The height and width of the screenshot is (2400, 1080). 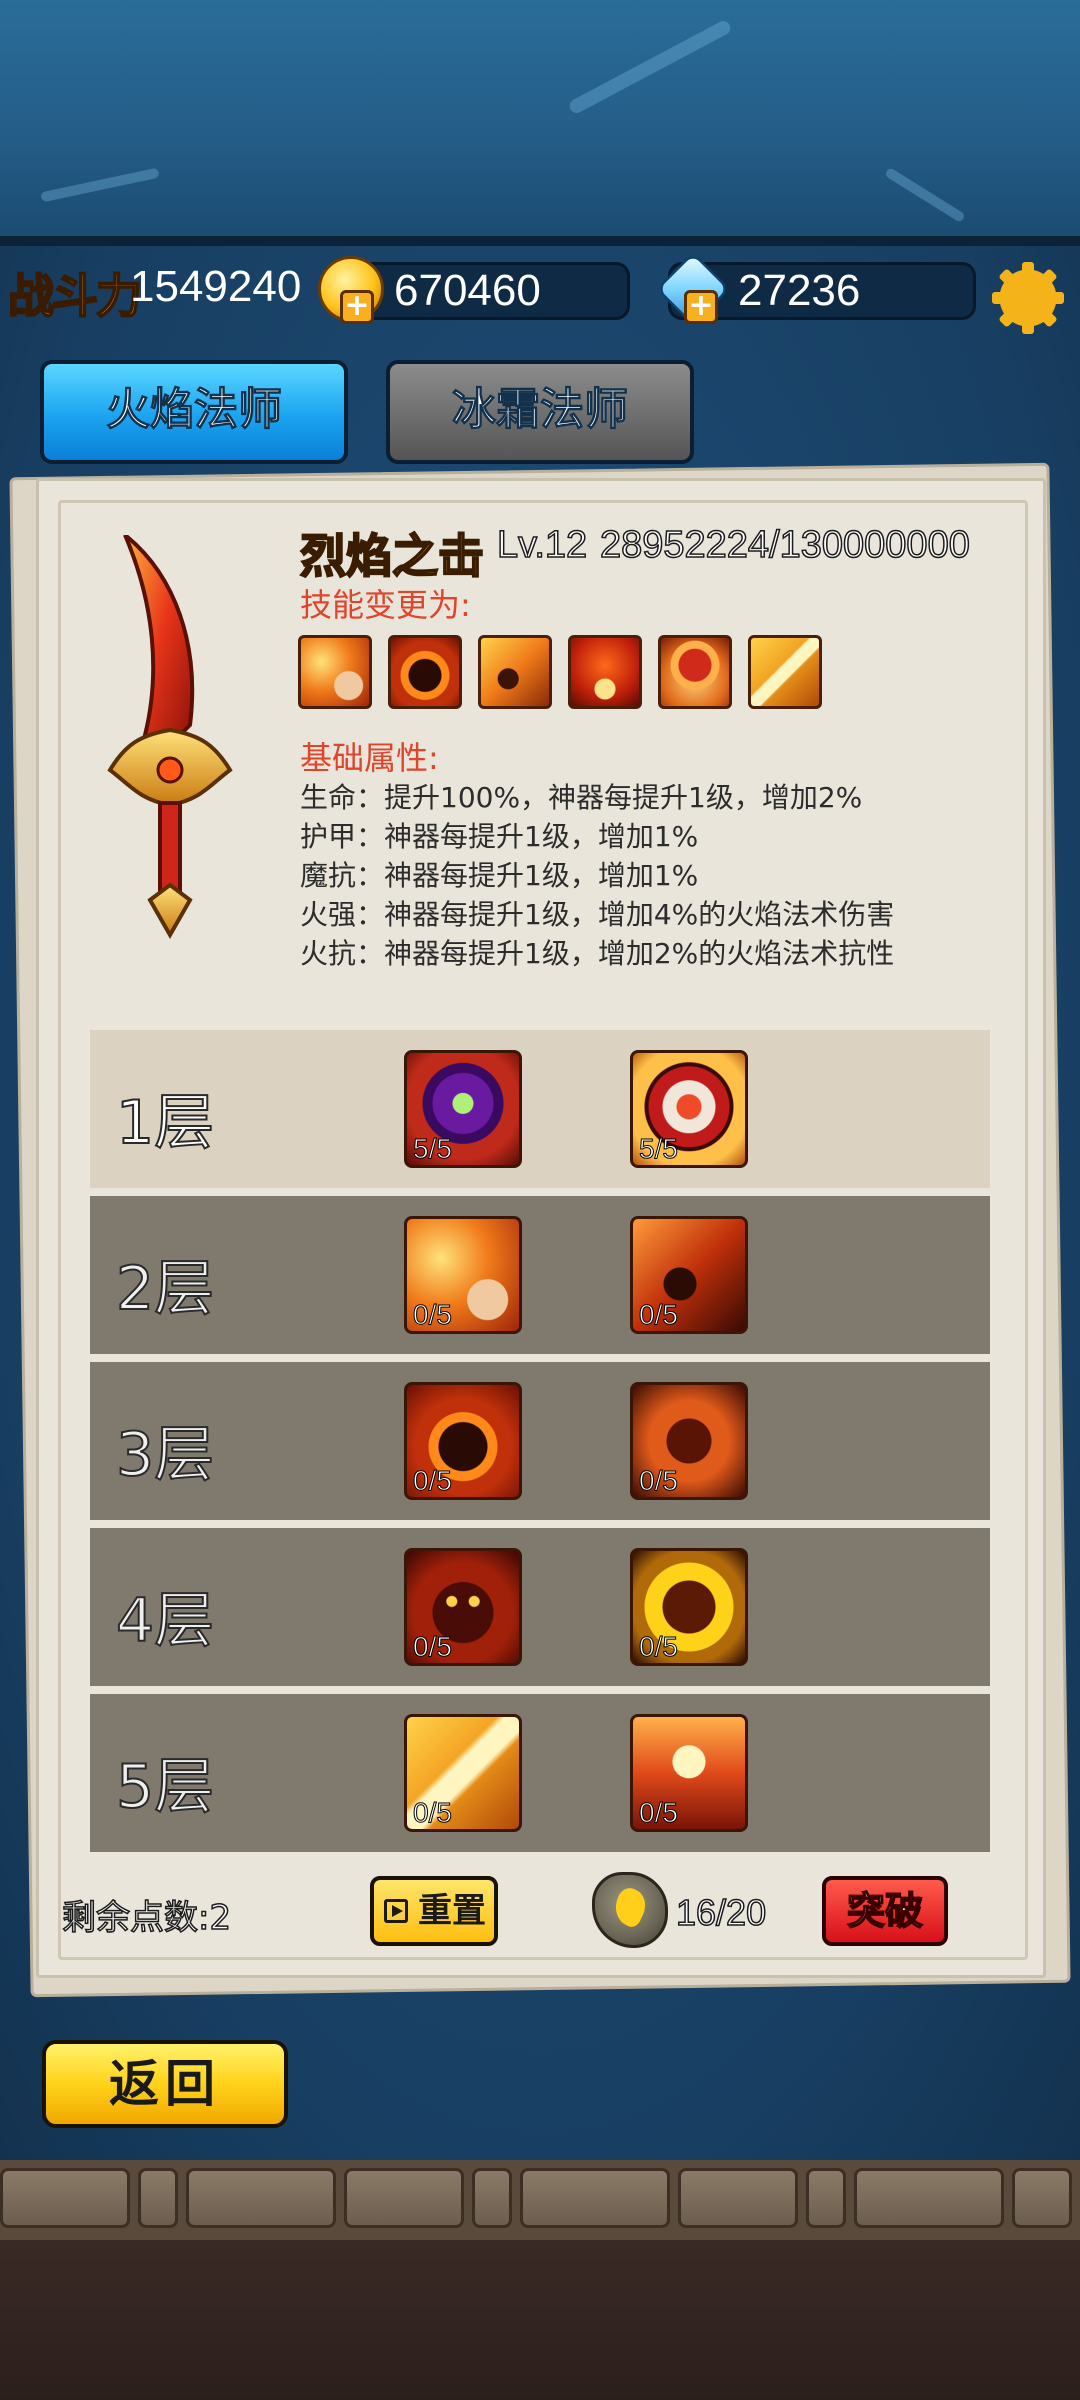 I want to click on video-ad-icon, so click(x=396, y=1911).